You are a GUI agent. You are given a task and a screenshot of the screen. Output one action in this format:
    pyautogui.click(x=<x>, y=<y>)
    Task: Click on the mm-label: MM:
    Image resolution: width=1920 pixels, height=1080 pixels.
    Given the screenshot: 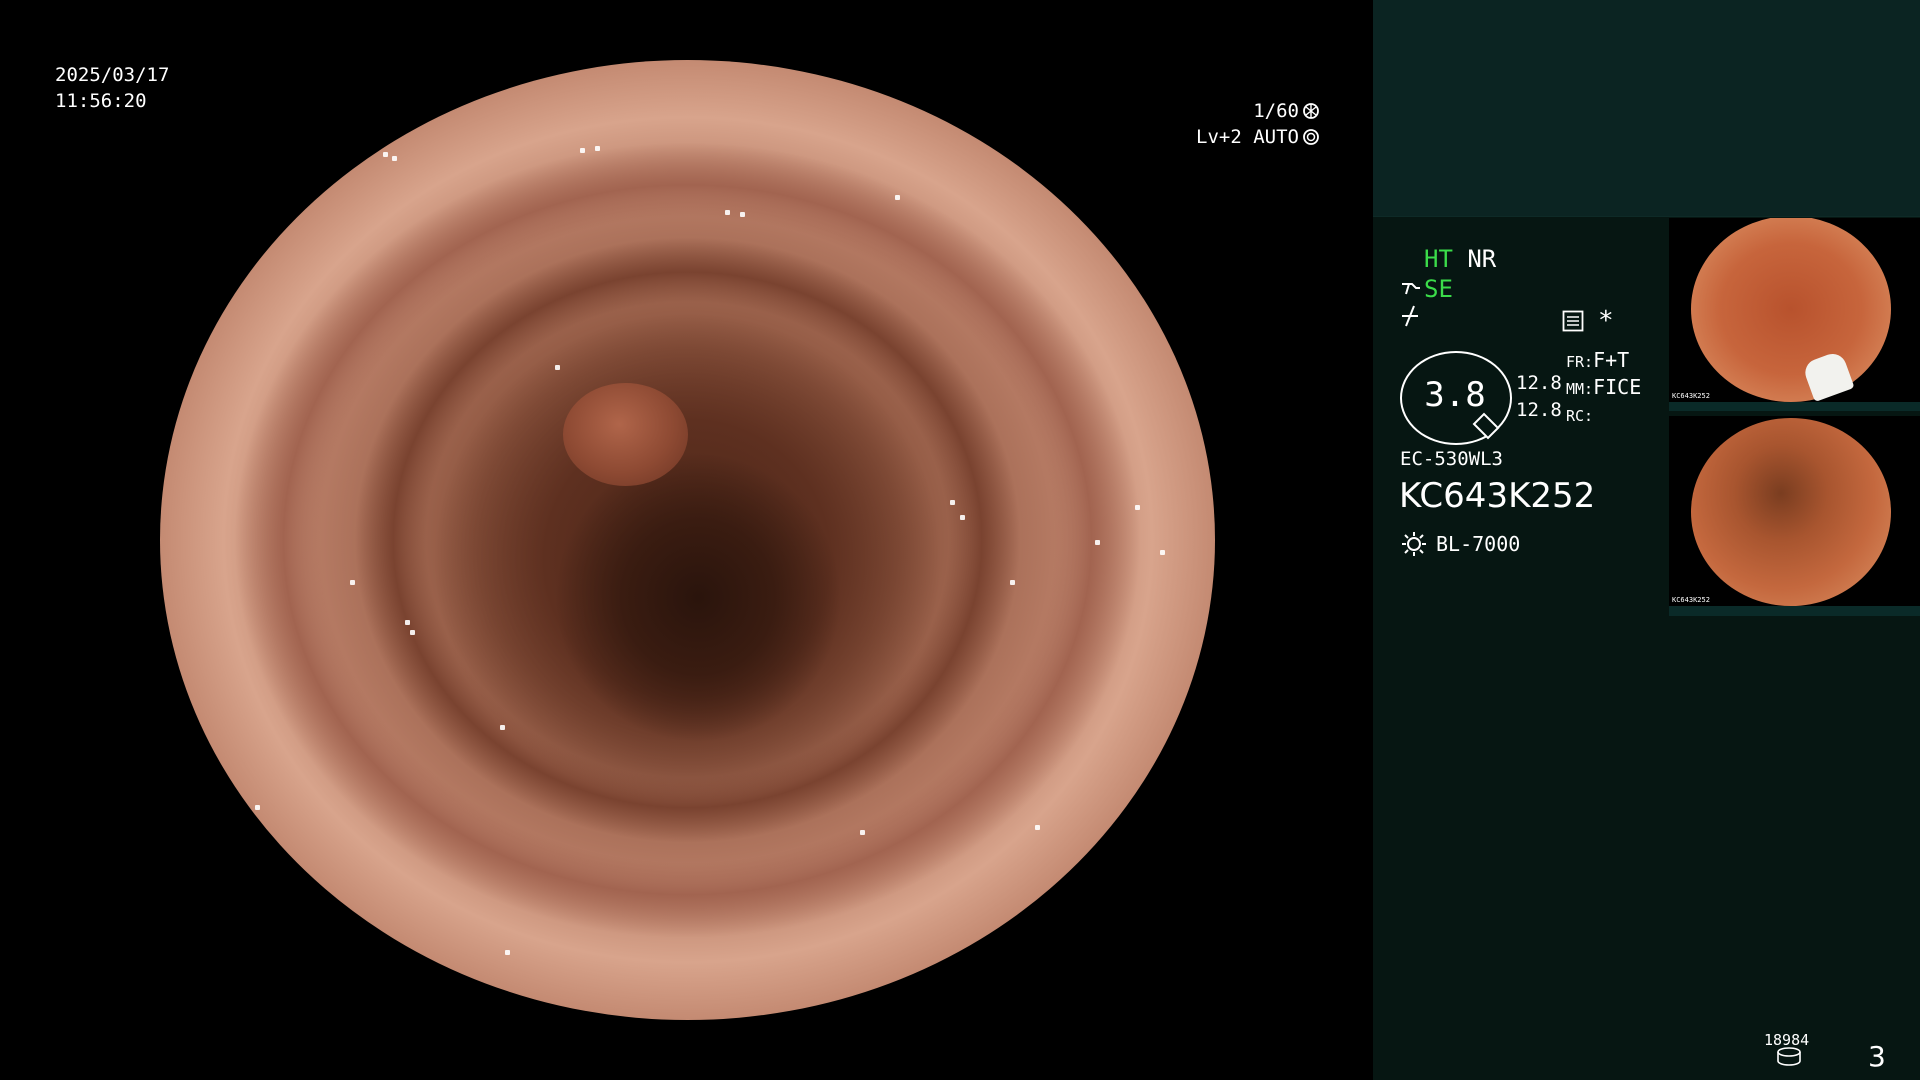 What is the action you would take?
    pyautogui.click(x=1580, y=389)
    